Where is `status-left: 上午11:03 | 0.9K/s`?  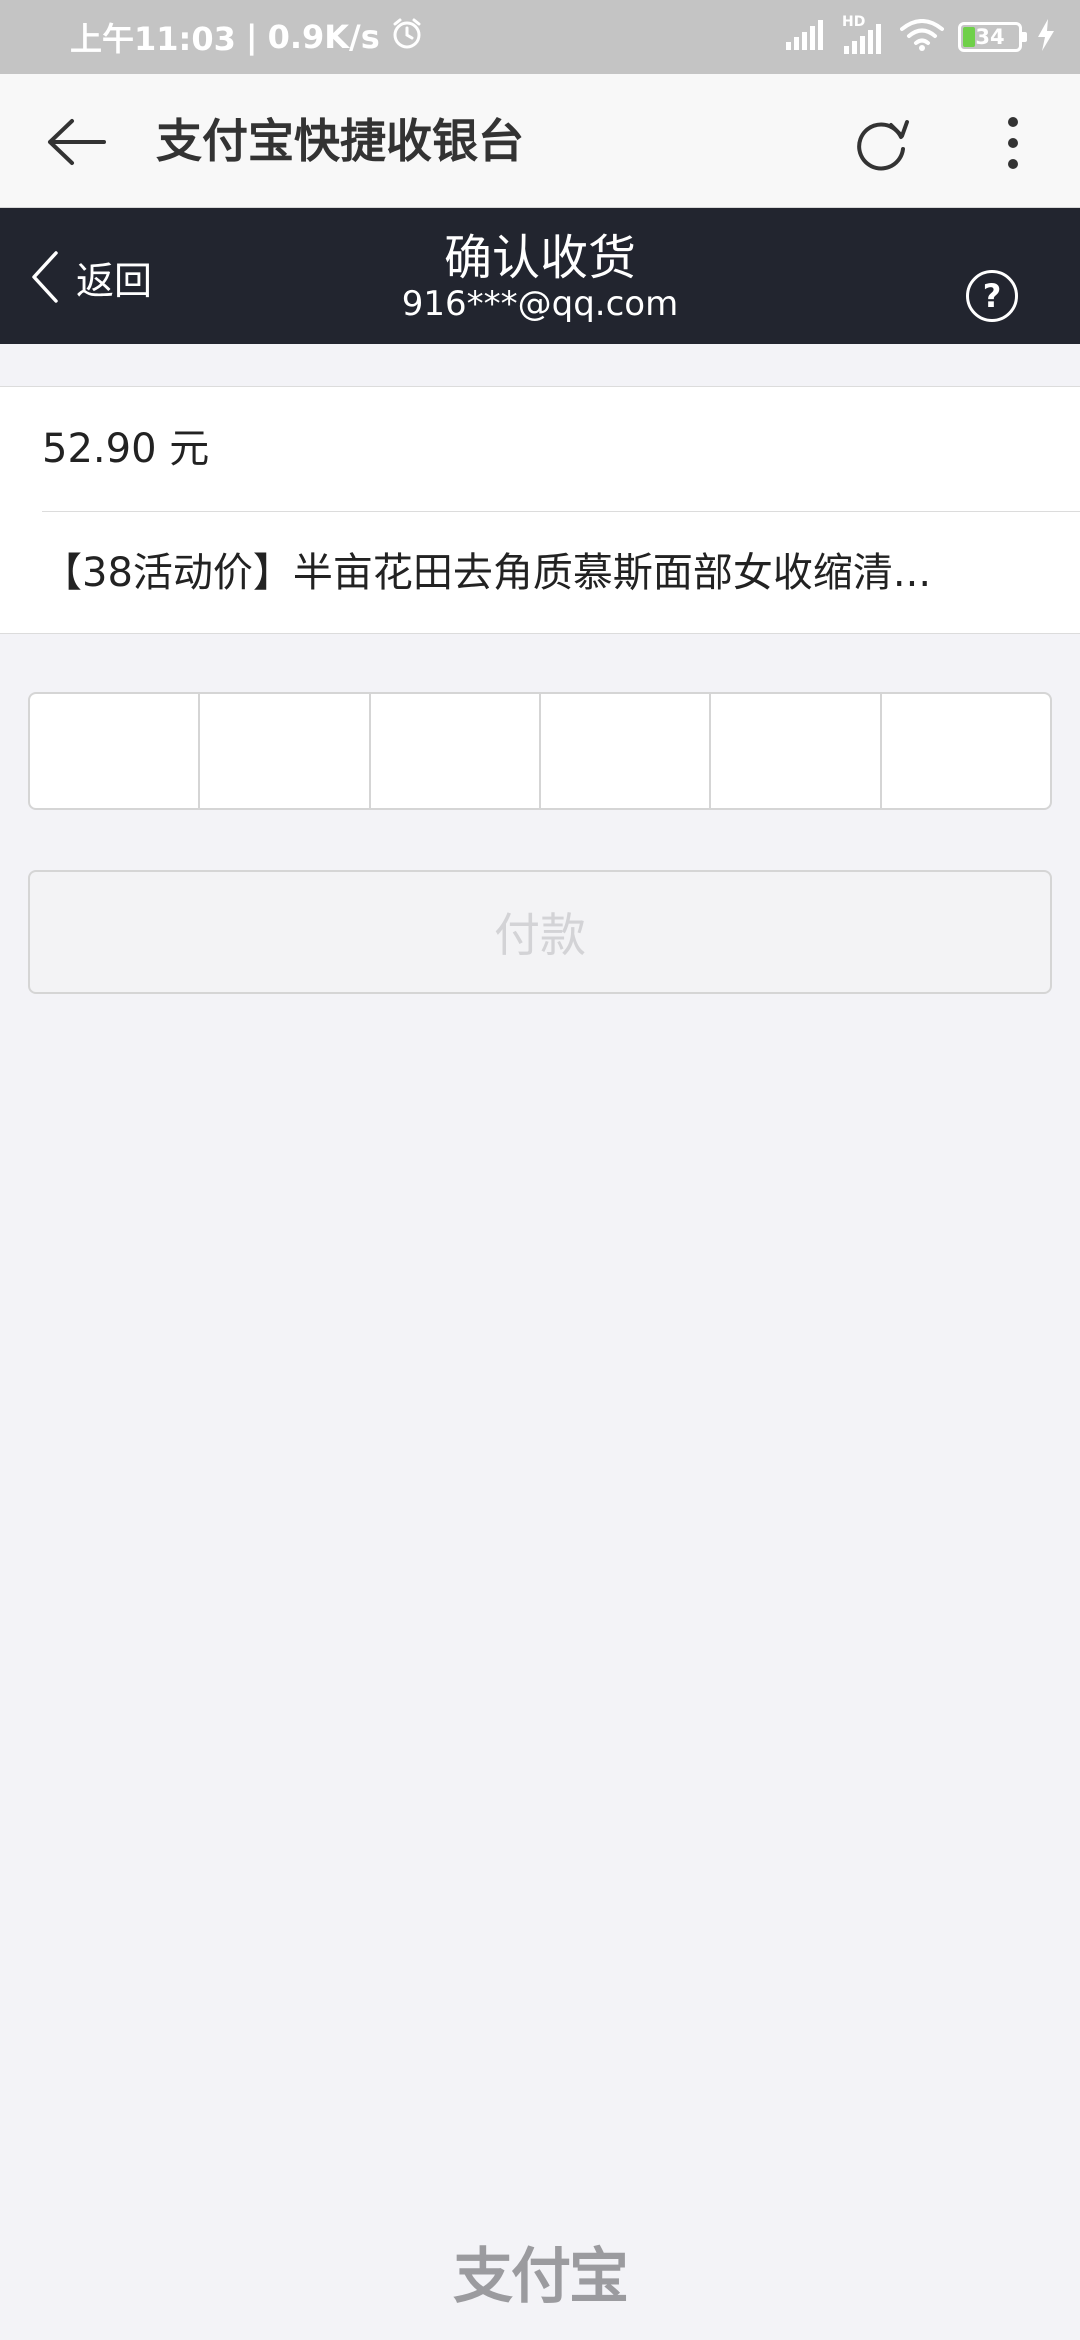 status-left: 上午11:03 | 0.9K/s is located at coordinates (247, 37).